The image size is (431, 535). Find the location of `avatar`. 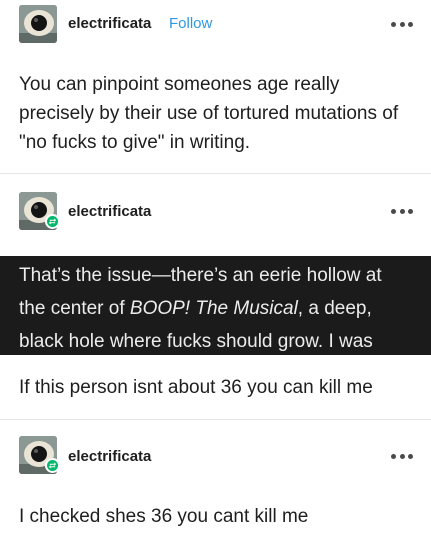

avatar is located at coordinates (38, 24).